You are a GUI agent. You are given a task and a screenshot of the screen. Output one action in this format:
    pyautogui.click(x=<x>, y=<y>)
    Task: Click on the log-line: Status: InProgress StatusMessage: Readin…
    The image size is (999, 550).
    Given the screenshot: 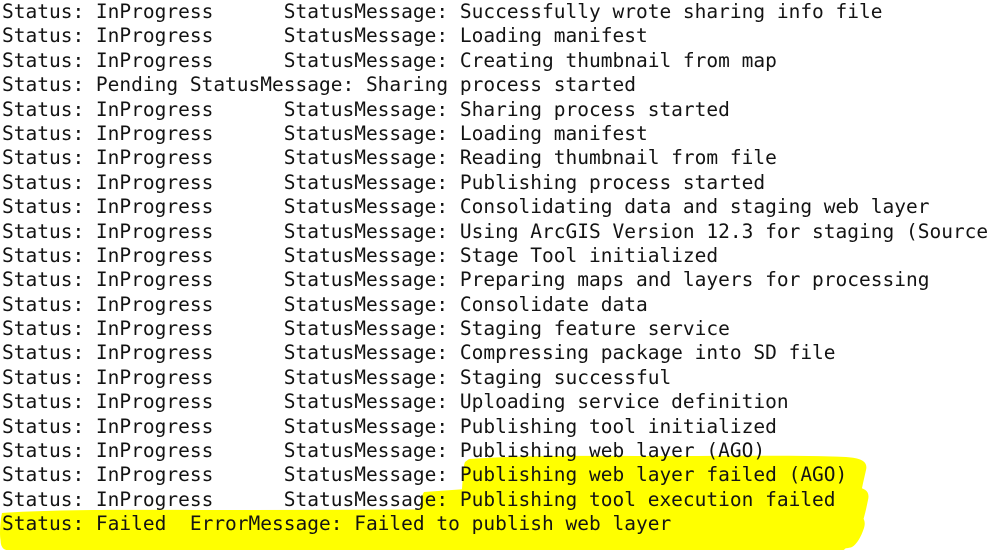 What is the action you would take?
    pyautogui.click(x=389, y=158)
    